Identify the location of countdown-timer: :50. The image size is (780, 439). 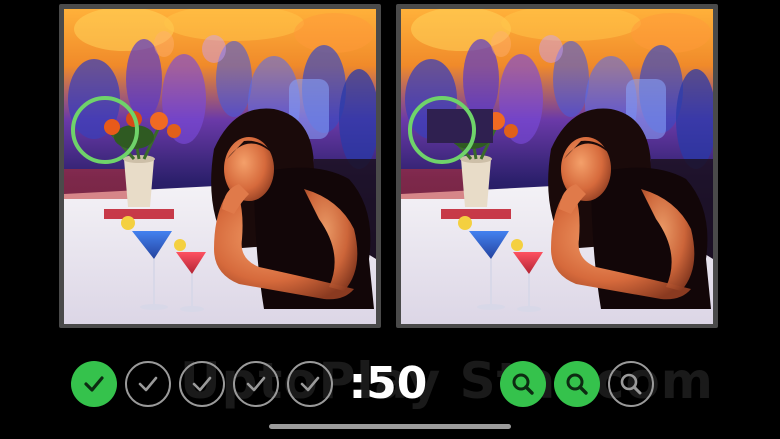
(388, 383).